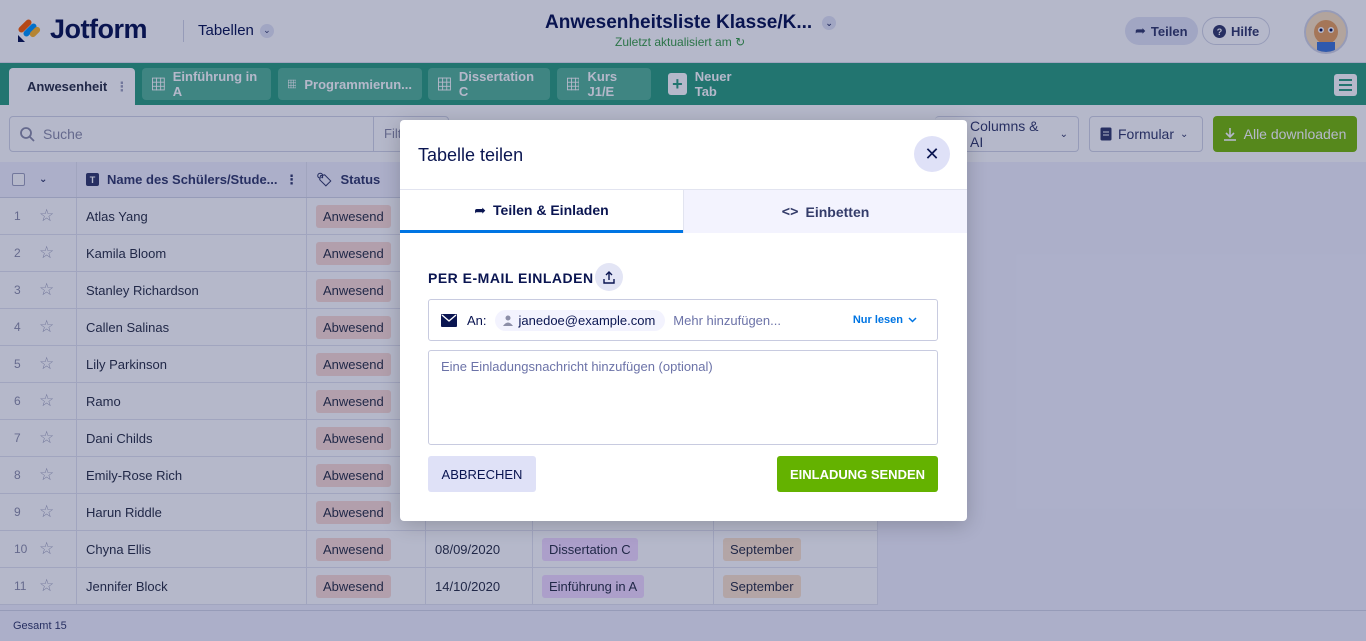 The height and width of the screenshot is (641, 1366). What do you see at coordinates (507, 320) in the screenshot?
I see `user-icon` at bounding box center [507, 320].